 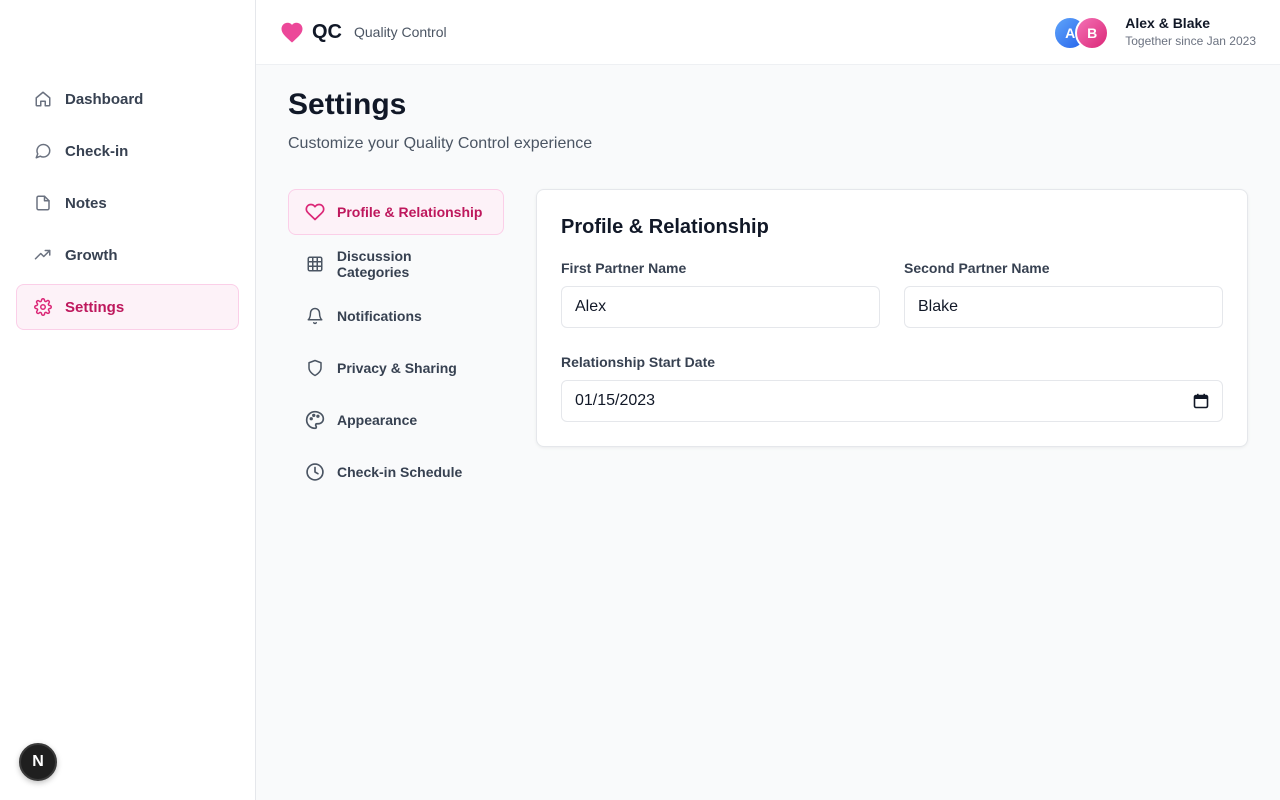 What do you see at coordinates (1092, 32) in the screenshot?
I see `avatar: B` at bounding box center [1092, 32].